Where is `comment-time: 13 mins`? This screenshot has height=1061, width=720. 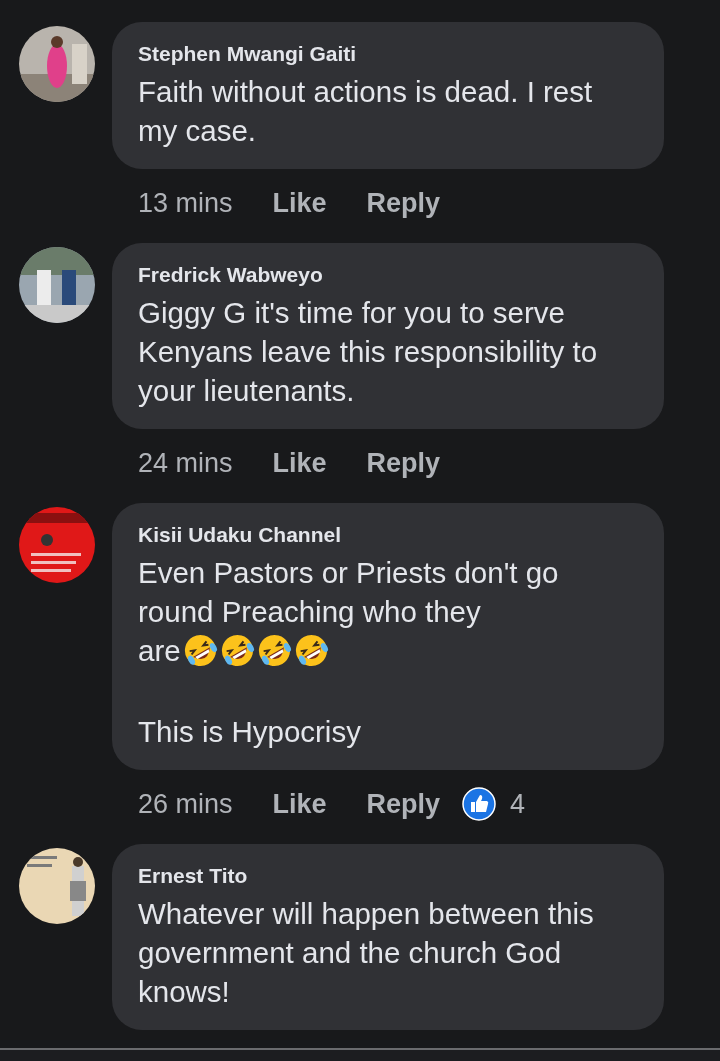
comment-time: 13 mins is located at coordinates (185, 203).